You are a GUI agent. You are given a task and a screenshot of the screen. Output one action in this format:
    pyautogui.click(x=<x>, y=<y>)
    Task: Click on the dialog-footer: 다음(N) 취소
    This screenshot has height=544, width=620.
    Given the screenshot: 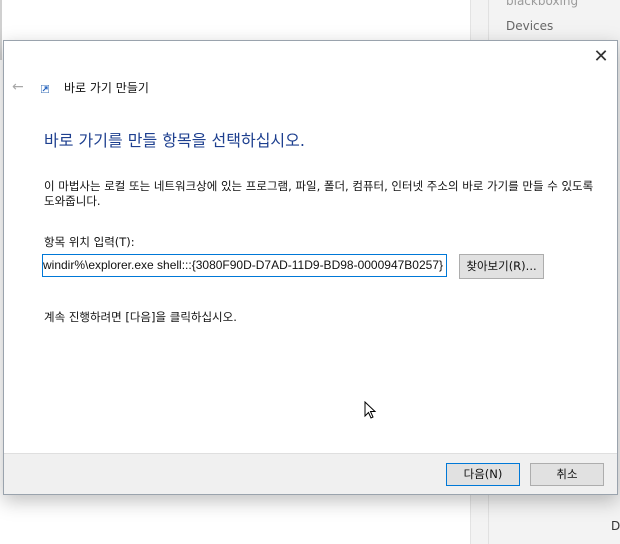 What is the action you would take?
    pyautogui.click(x=310, y=473)
    